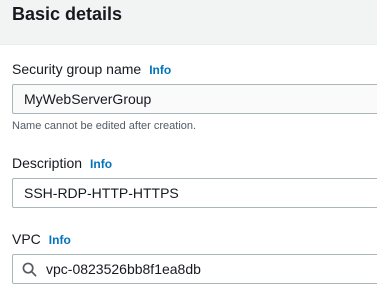 The height and width of the screenshot is (298, 377). What do you see at coordinates (26, 239) in the screenshot?
I see `vpc-label-text: VPC` at bounding box center [26, 239].